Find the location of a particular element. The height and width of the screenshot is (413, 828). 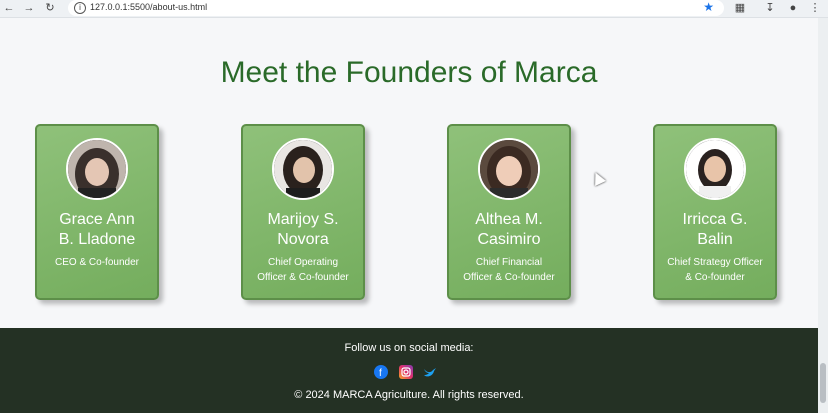

founder-name: Irricca G. Balin is located at coordinates (715, 229).